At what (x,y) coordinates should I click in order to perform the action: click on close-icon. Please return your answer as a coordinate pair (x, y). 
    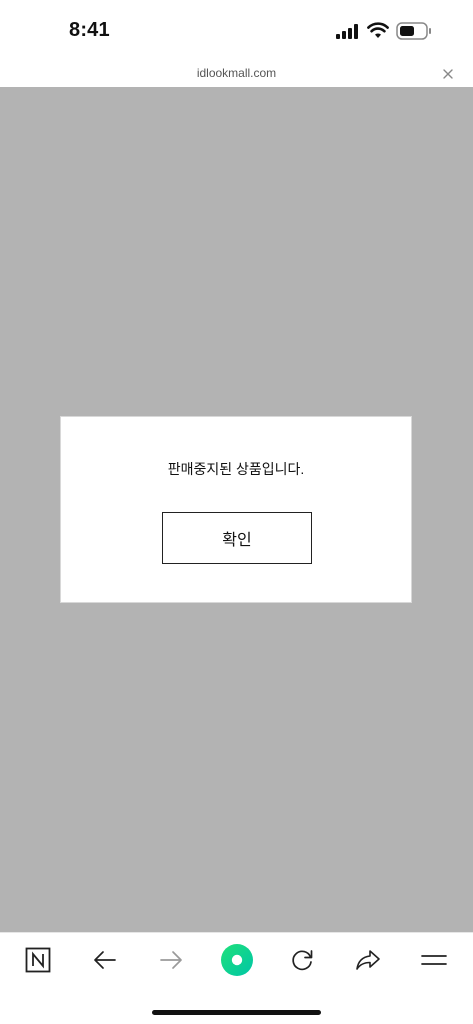
    Looking at the image, I should click on (448, 74).